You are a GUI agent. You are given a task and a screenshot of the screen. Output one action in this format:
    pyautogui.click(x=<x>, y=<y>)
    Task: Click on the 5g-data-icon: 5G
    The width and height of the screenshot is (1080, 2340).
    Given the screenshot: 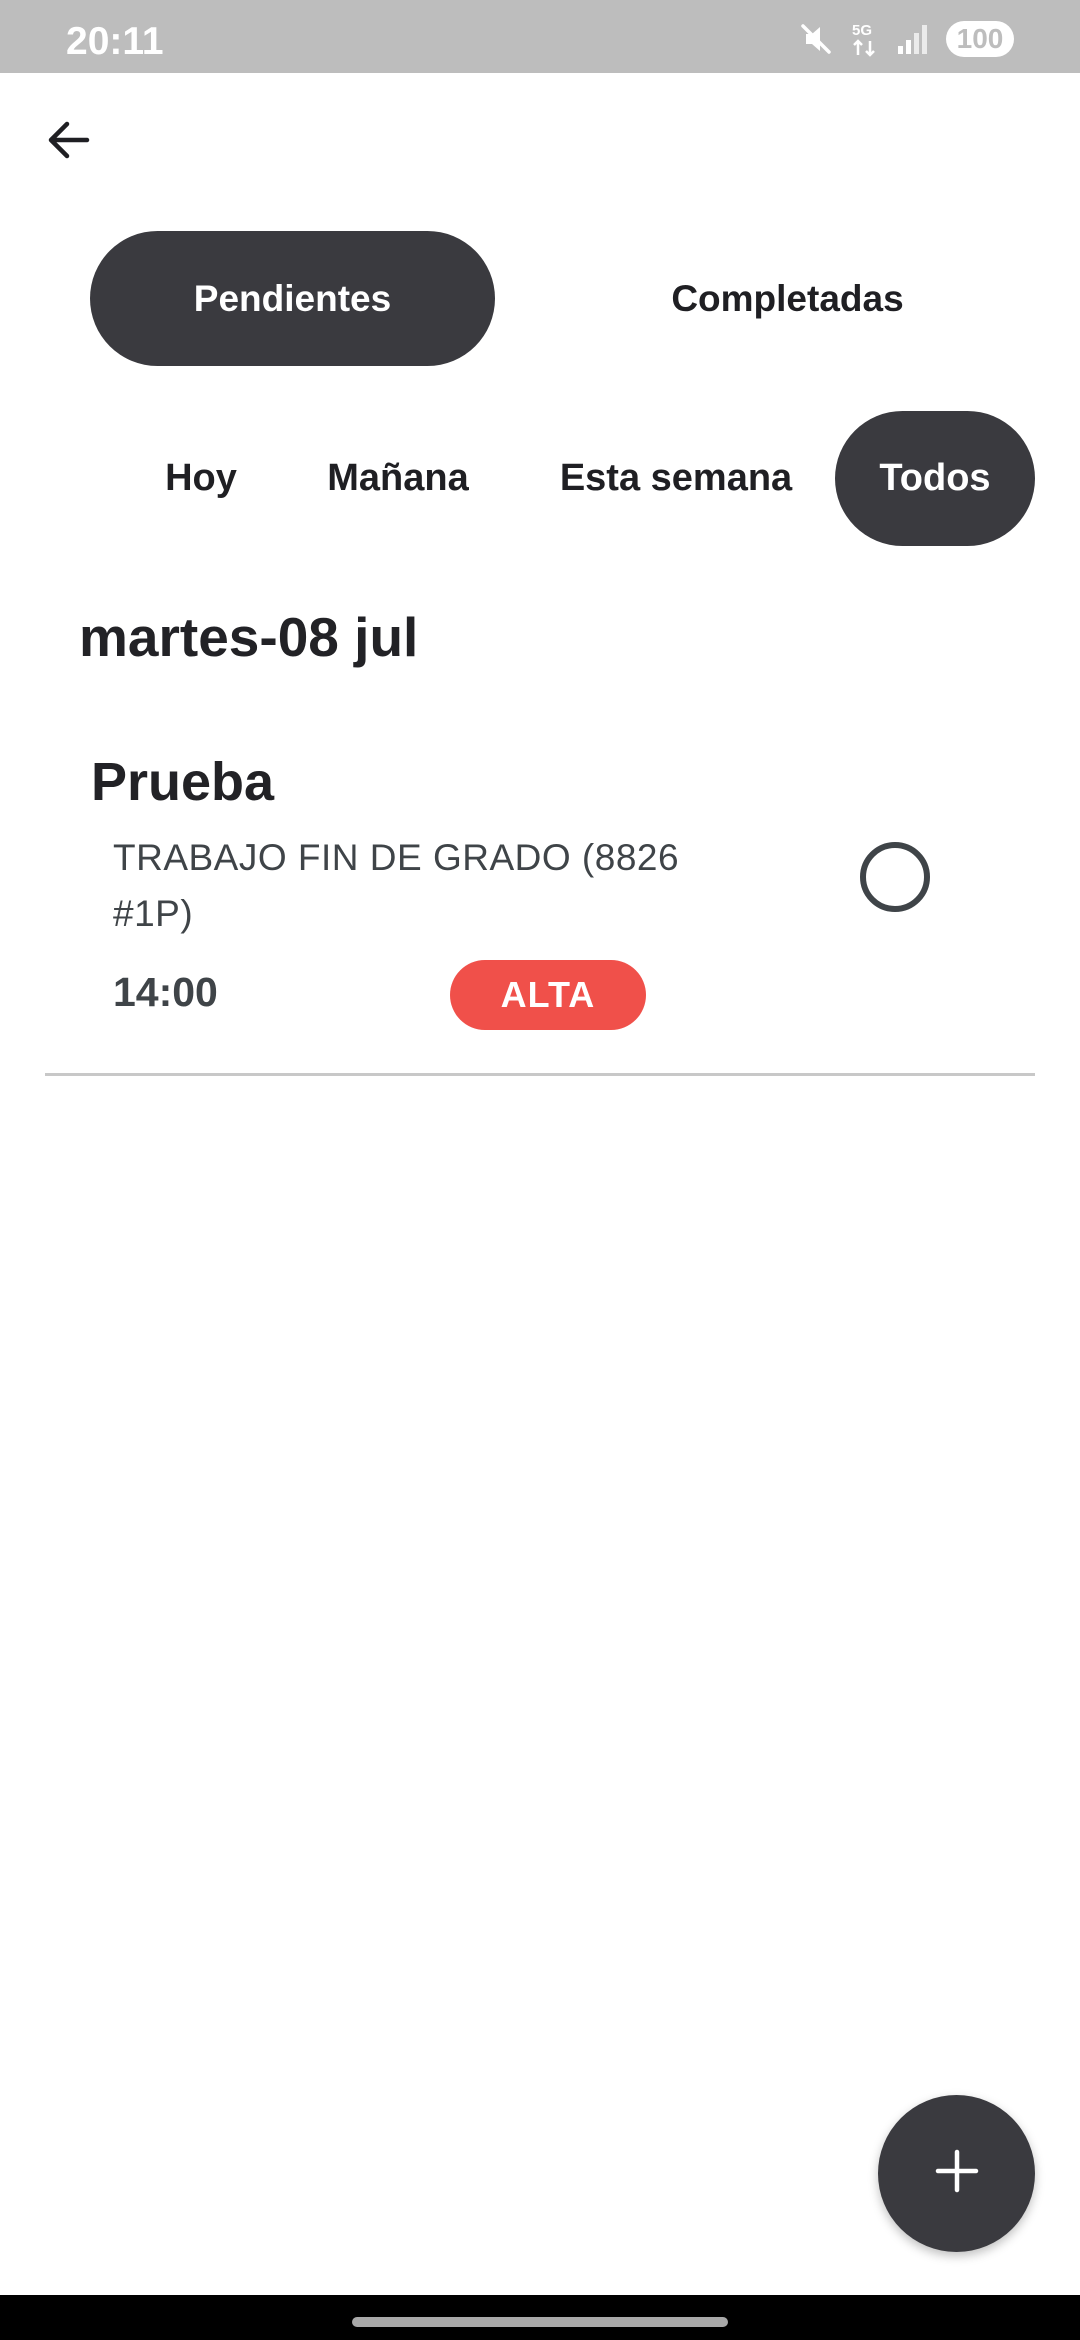 What is the action you would take?
    pyautogui.click(x=865, y=39)
    